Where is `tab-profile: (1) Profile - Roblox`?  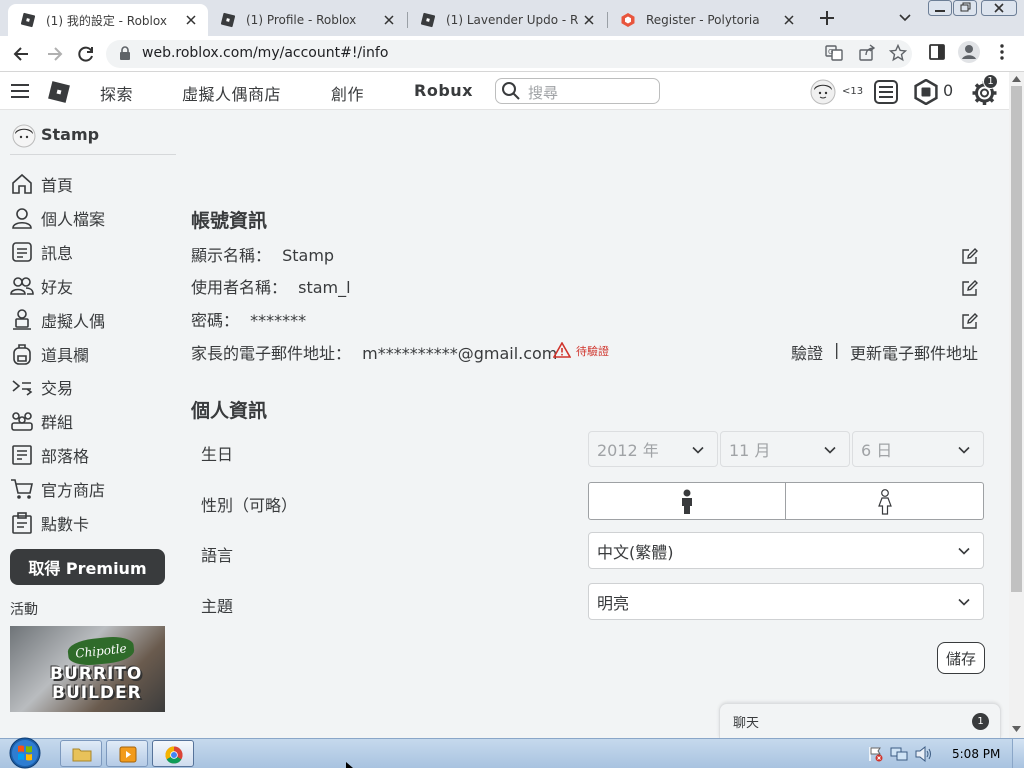 tab-profile: (1) Profile - Roblox is located at coordinates (307, 20).